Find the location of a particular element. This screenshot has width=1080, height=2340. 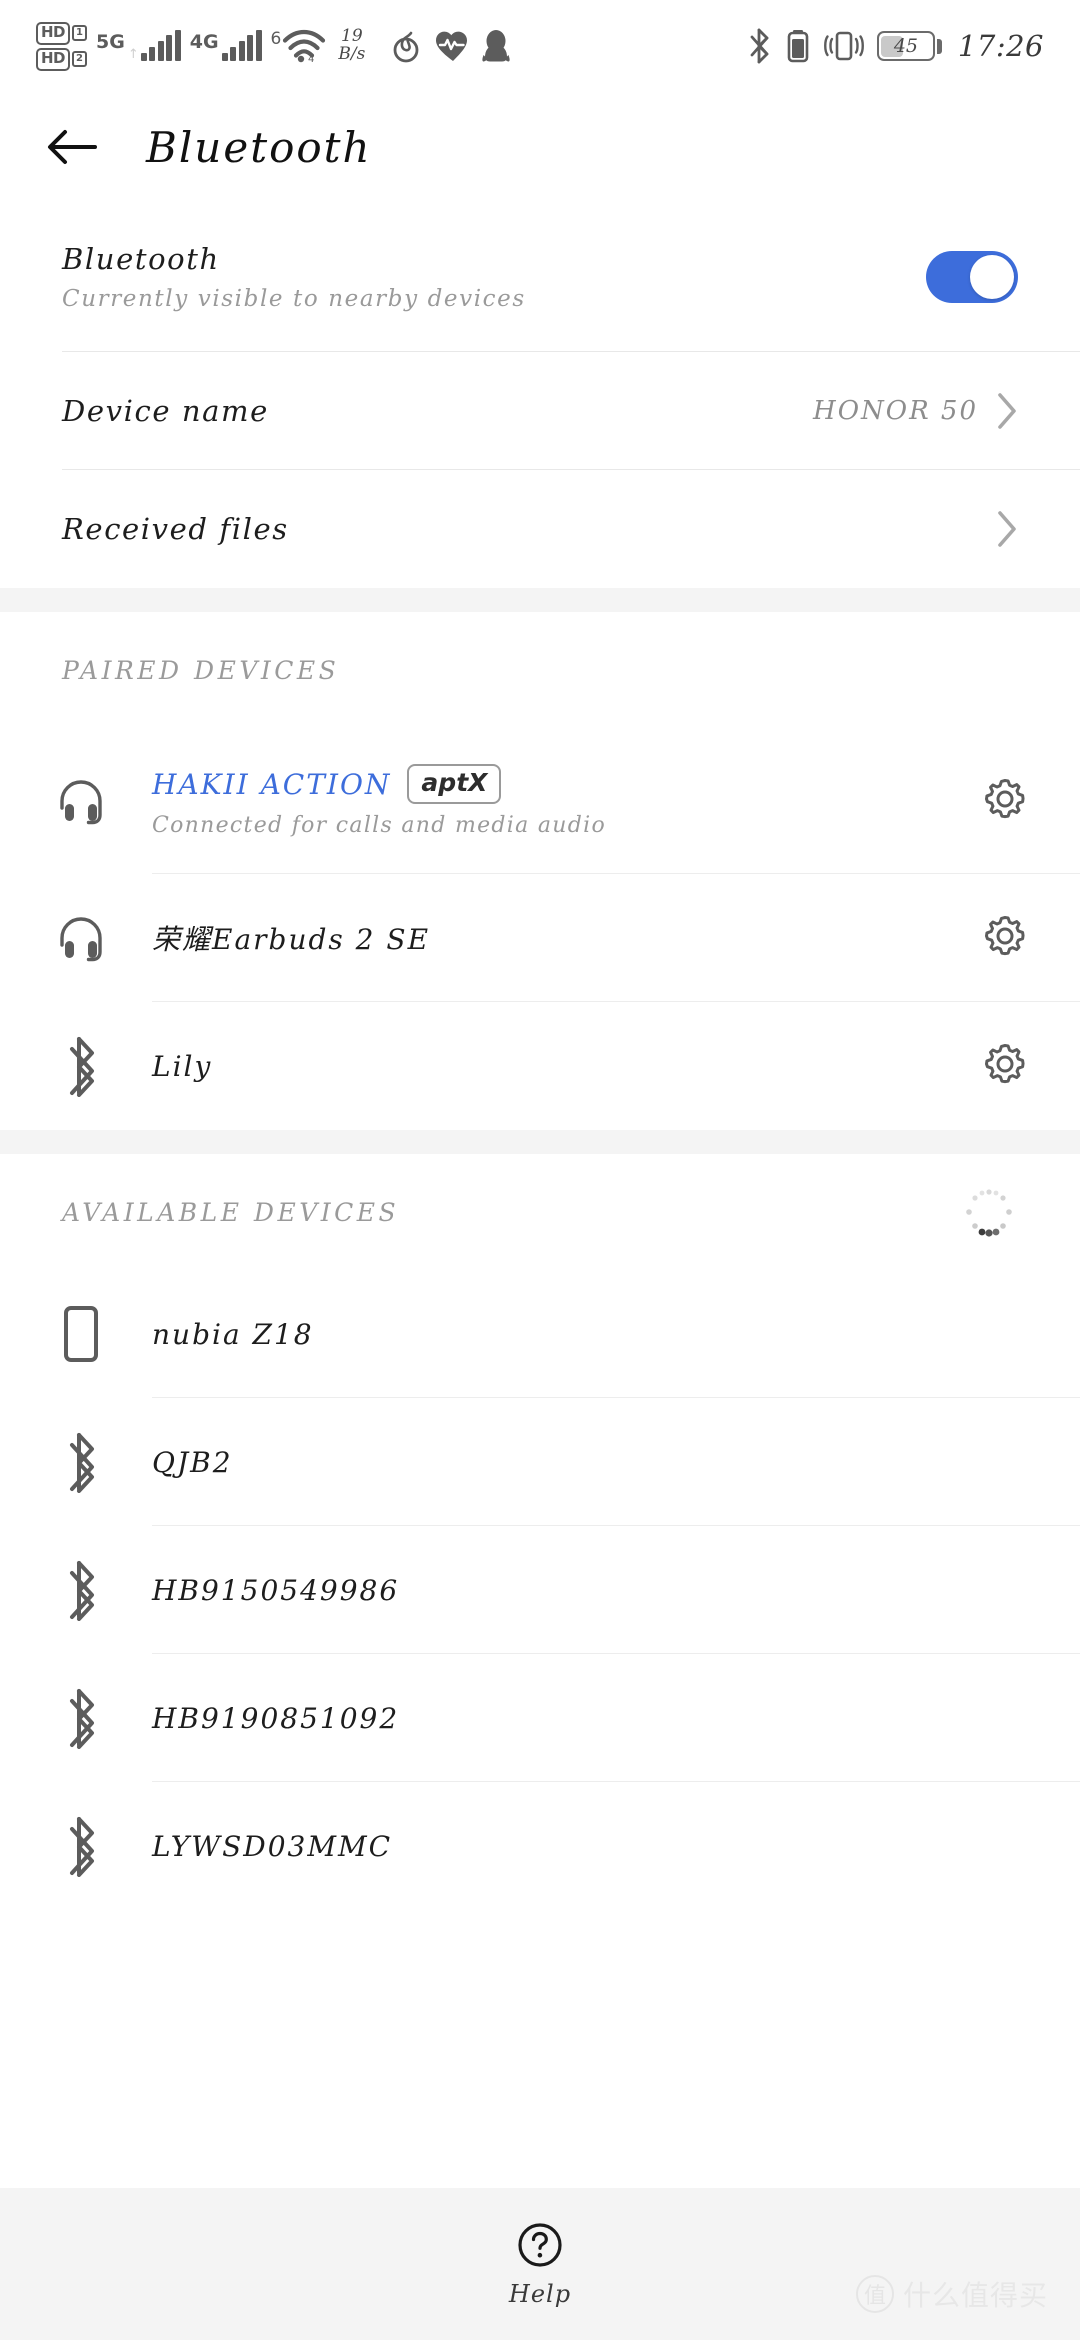

battery-tip is located at coordinates (939, 46).